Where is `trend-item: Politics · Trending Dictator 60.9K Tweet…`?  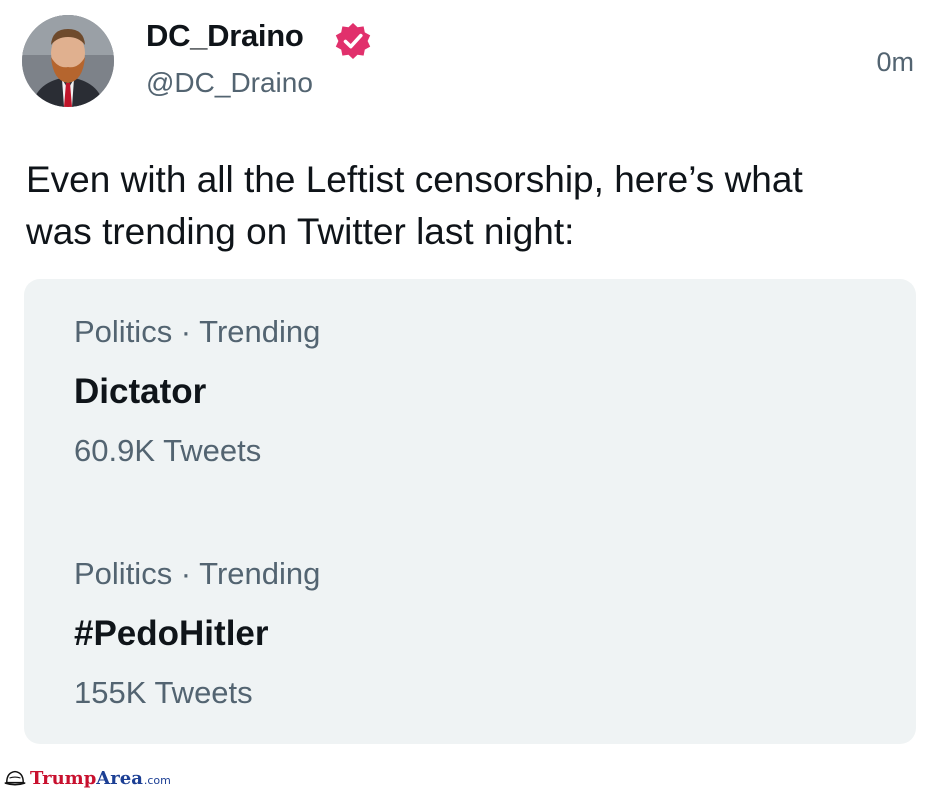 trend-item: Politics · Trending Dictator 60.9K Tweet… is located at coordinates (197, 391).